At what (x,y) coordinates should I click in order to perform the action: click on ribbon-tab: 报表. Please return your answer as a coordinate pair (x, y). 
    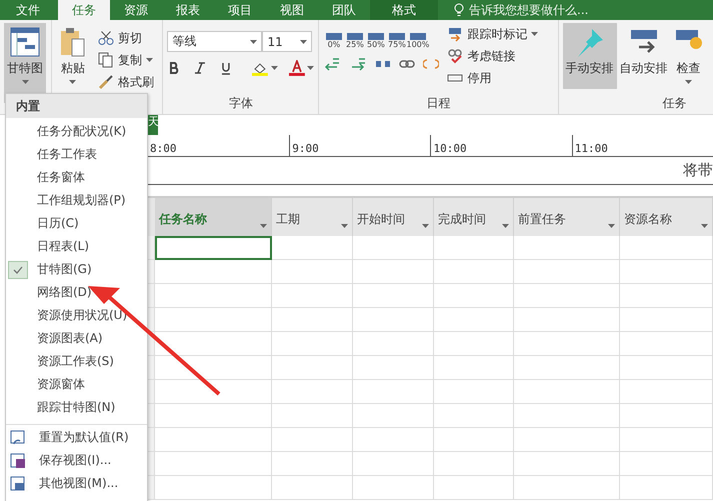
    Looking at the image, I should click on (188, 10).